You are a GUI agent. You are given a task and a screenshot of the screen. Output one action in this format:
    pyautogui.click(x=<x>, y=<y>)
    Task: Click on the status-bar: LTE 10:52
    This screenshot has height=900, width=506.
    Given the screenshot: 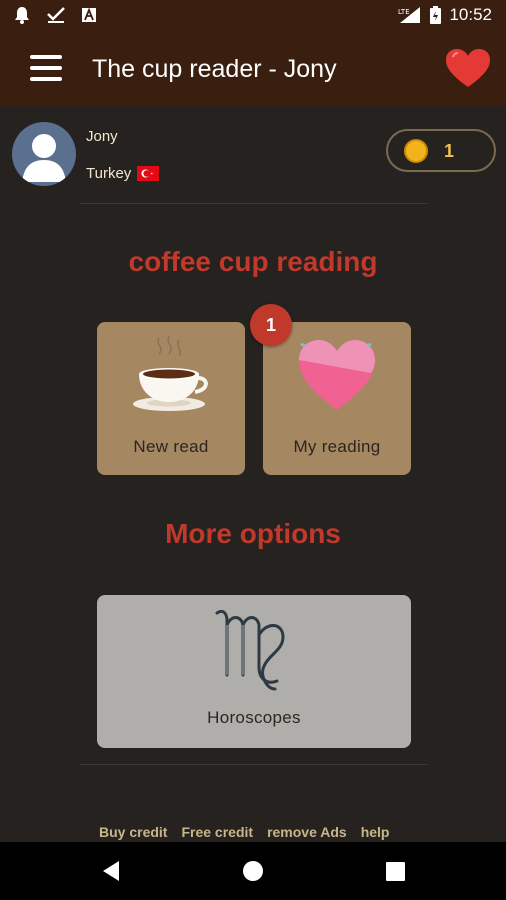 What is the action you would take?
    pyautogui.click(x=253, y=16)
    